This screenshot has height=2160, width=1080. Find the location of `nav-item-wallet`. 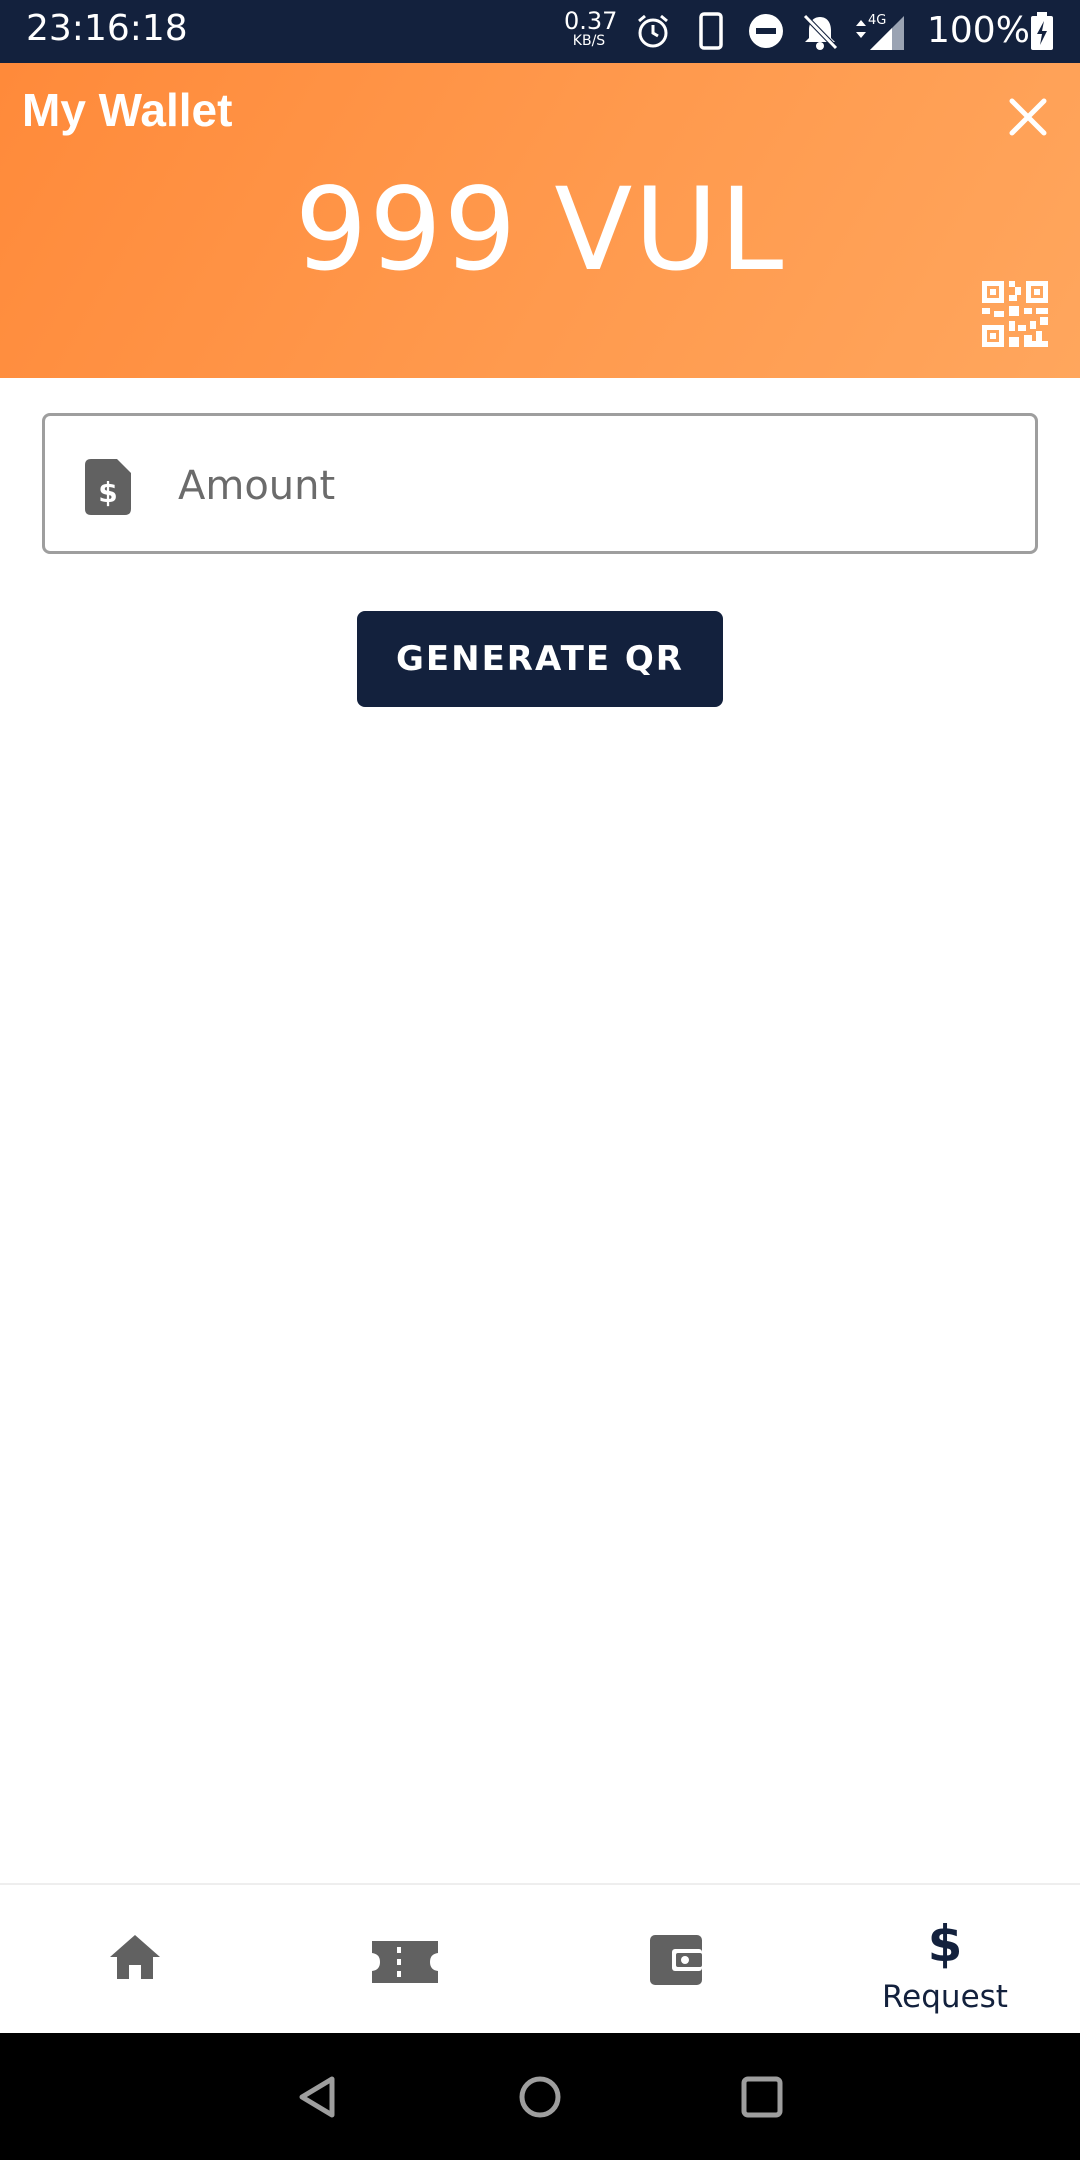

nav-item-wallet is located at coordinates (675, 1960).